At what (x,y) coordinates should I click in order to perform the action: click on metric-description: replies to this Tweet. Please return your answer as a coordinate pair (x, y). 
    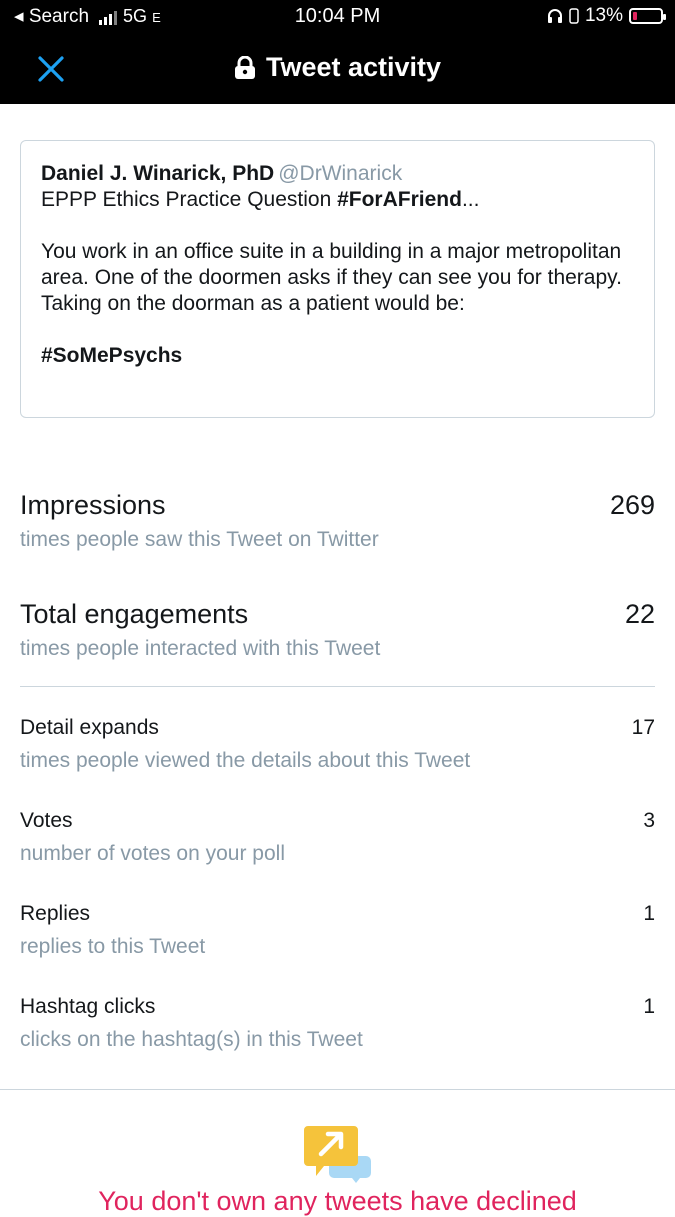
    Looking at the image, I should click on (113, 946).